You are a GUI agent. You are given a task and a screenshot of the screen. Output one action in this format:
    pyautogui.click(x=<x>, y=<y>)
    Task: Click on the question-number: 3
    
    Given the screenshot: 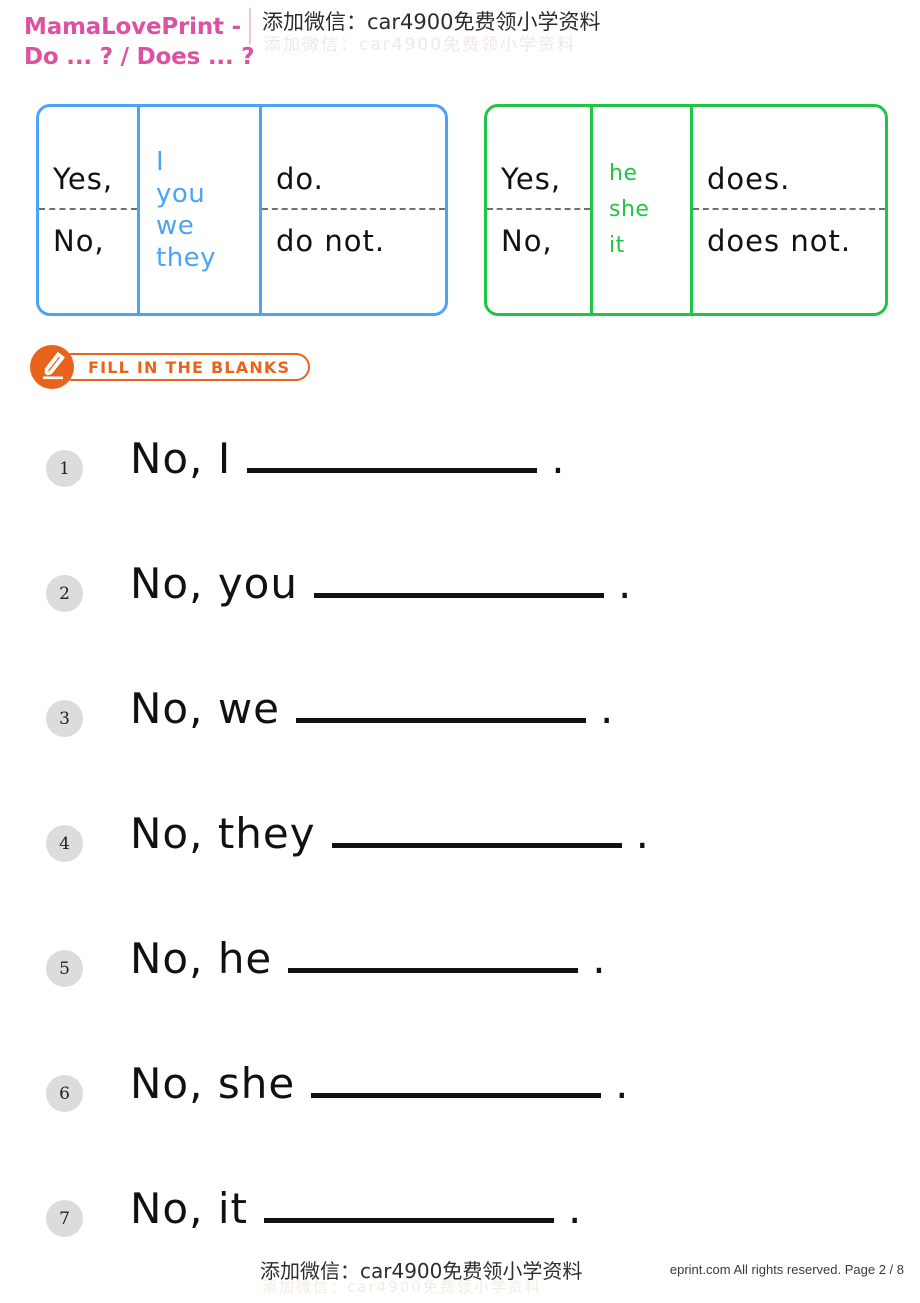 What is the action you would take?
    pyautogui.click(x=64, y=718)
    